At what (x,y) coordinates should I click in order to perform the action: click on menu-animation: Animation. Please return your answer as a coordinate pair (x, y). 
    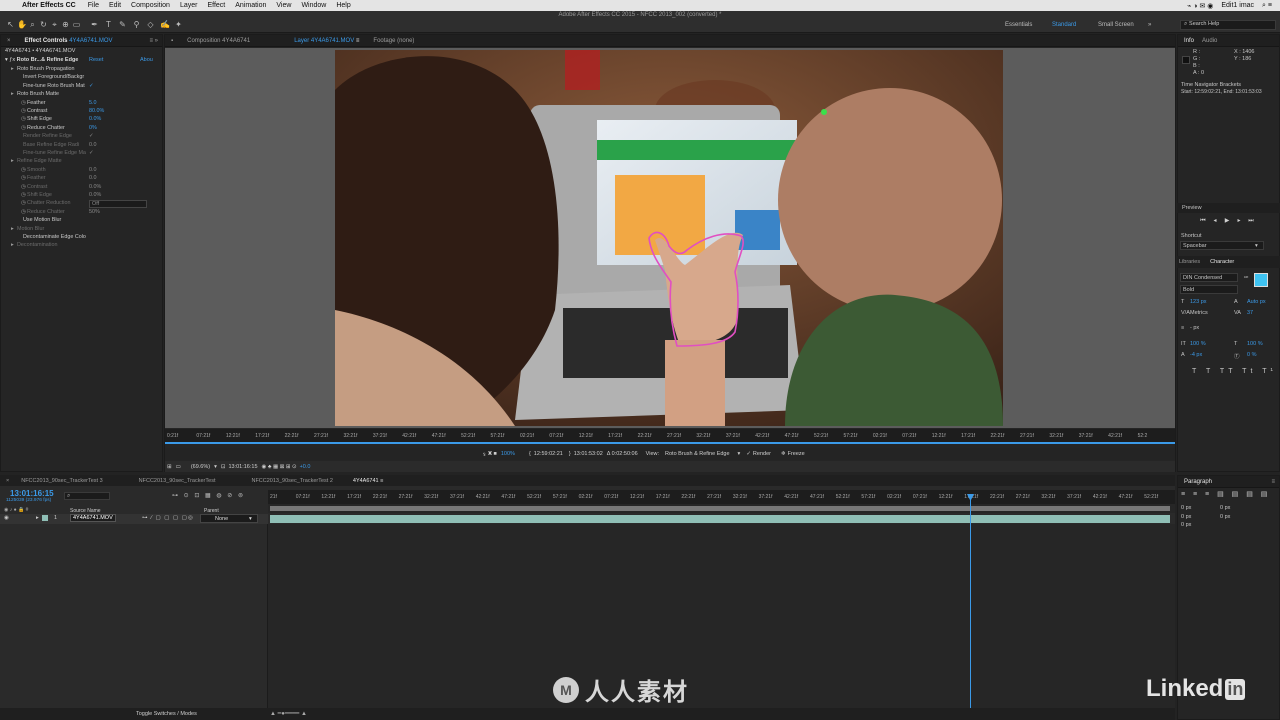
    Looking at the image, I should click on (250, 5).